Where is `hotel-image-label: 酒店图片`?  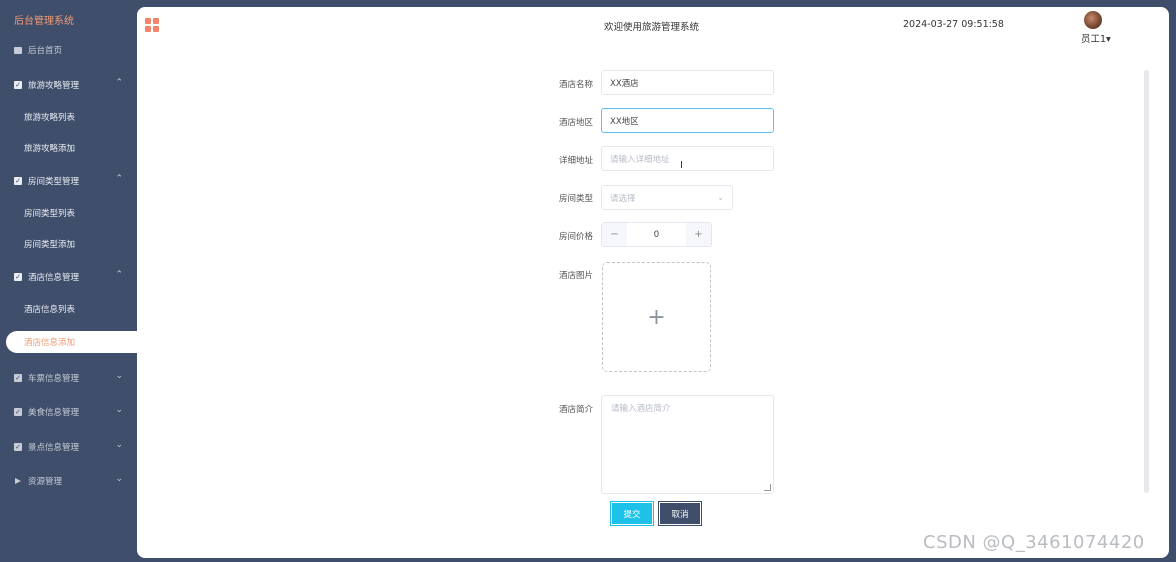 hotel-image-label: 酒店图片 is located at coordinates (576, 276).